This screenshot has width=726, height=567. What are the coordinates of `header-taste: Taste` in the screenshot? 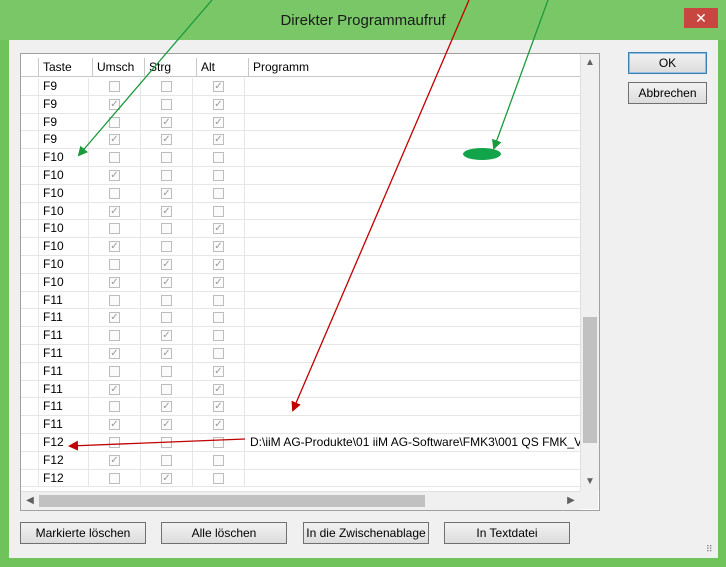 It's located at (66, 67).